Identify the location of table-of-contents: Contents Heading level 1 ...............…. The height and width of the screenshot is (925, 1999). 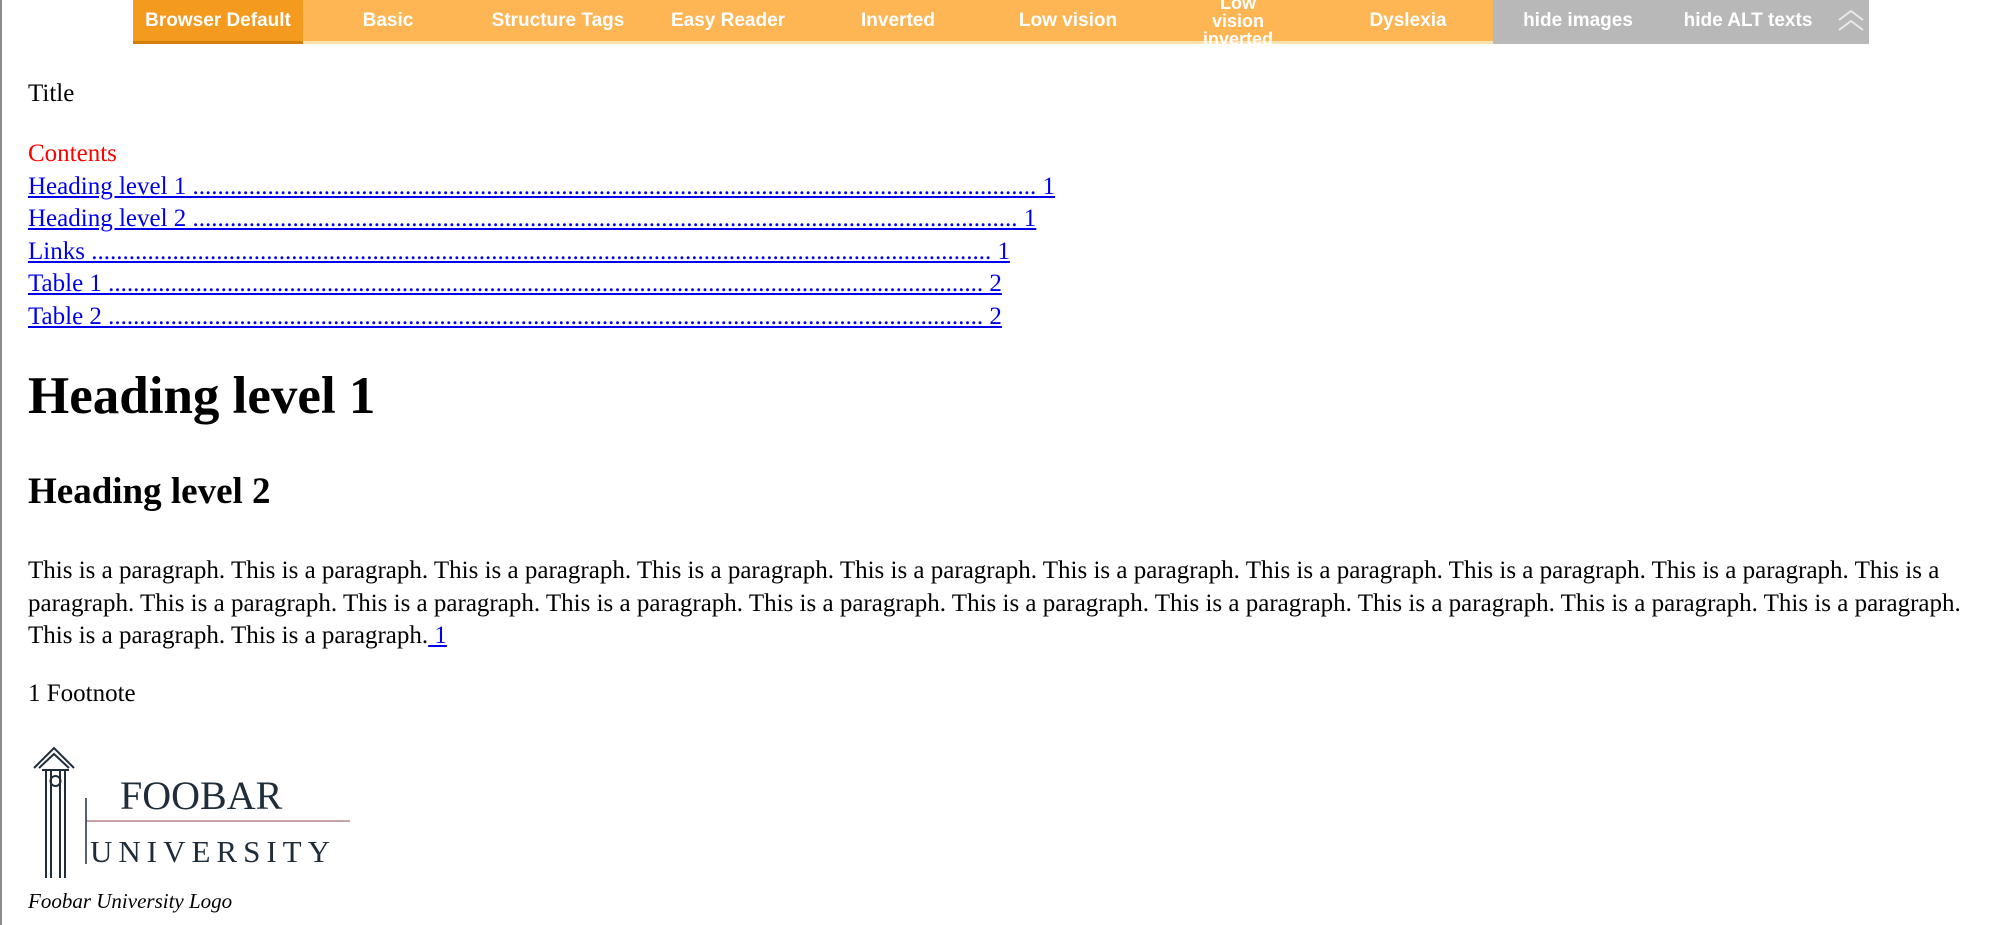
(541, 236).